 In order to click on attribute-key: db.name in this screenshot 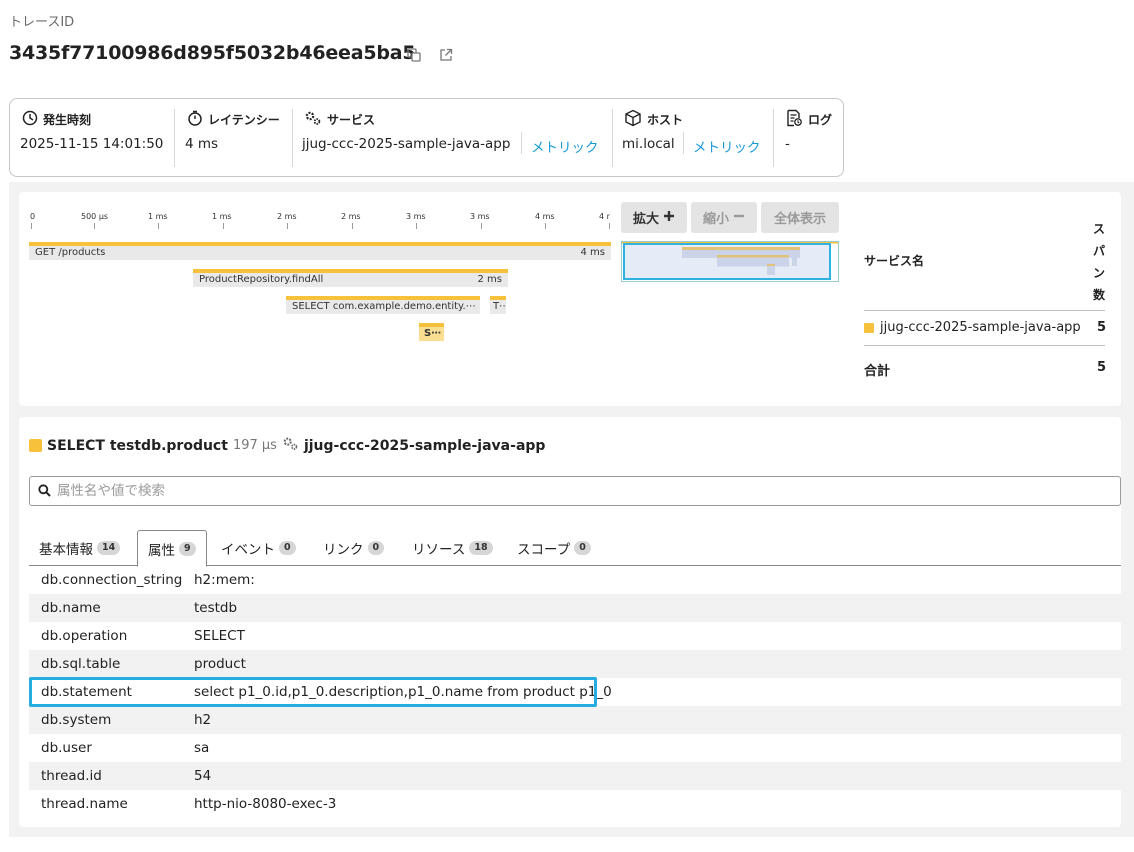, I will do `click(71, 608)`.